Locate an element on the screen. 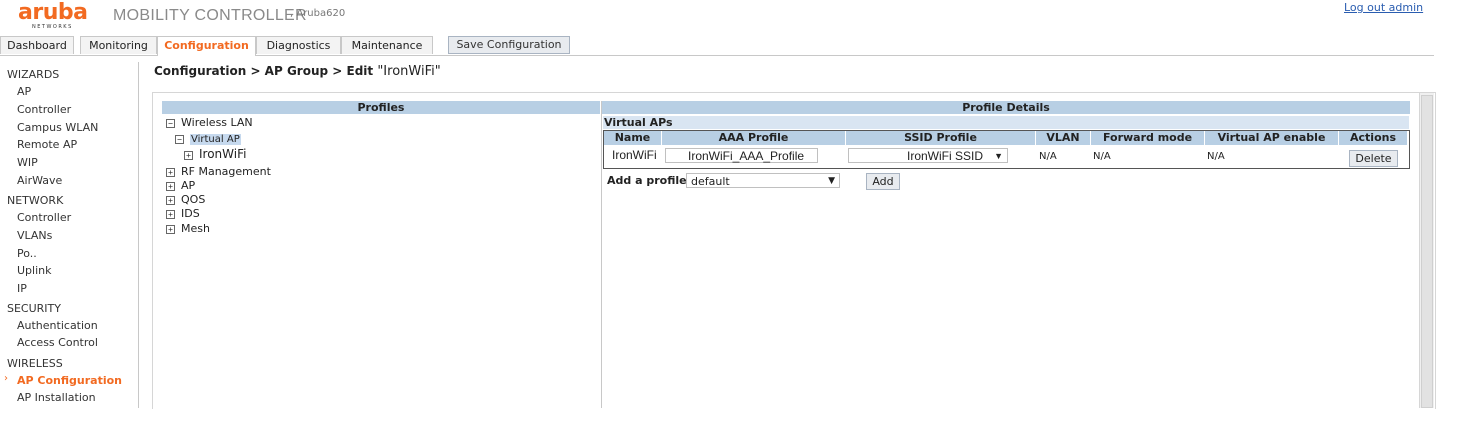  aruba-logo: aruba NETWORKS is located at coordinates (56, 17).